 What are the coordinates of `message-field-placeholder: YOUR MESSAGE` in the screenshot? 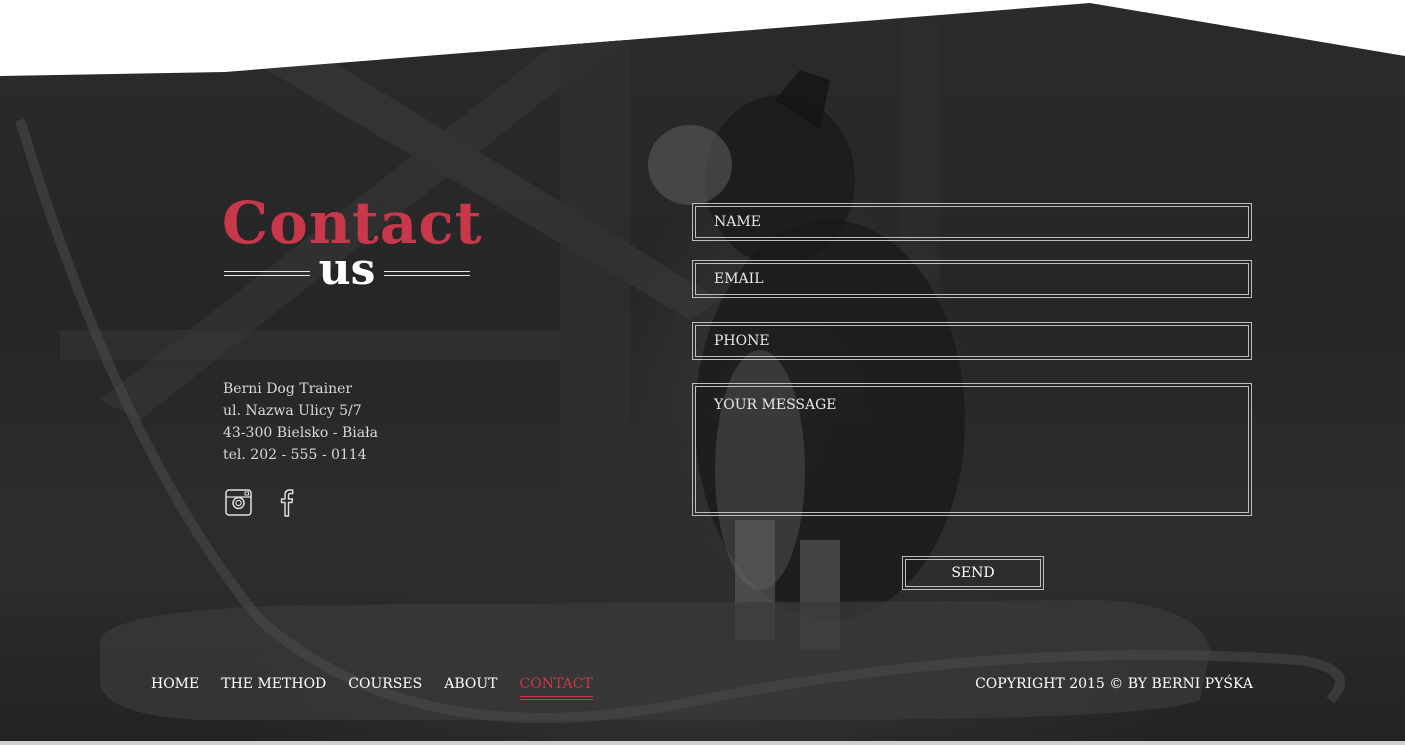 It's located at (972, 449).